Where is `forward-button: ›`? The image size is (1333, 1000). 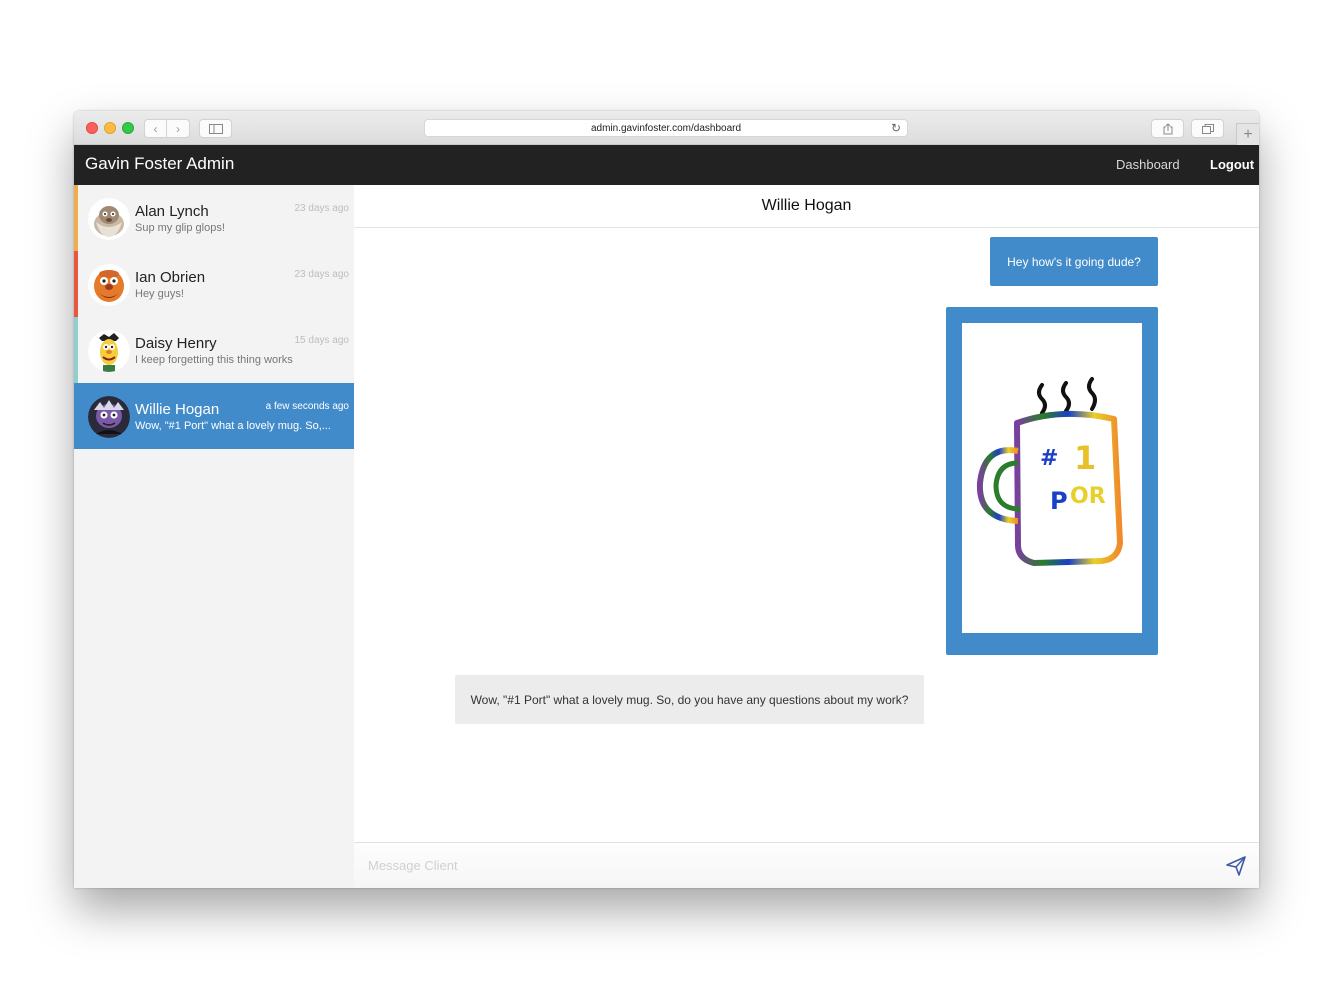
forward-button: › is located at coordinates (178, 128).